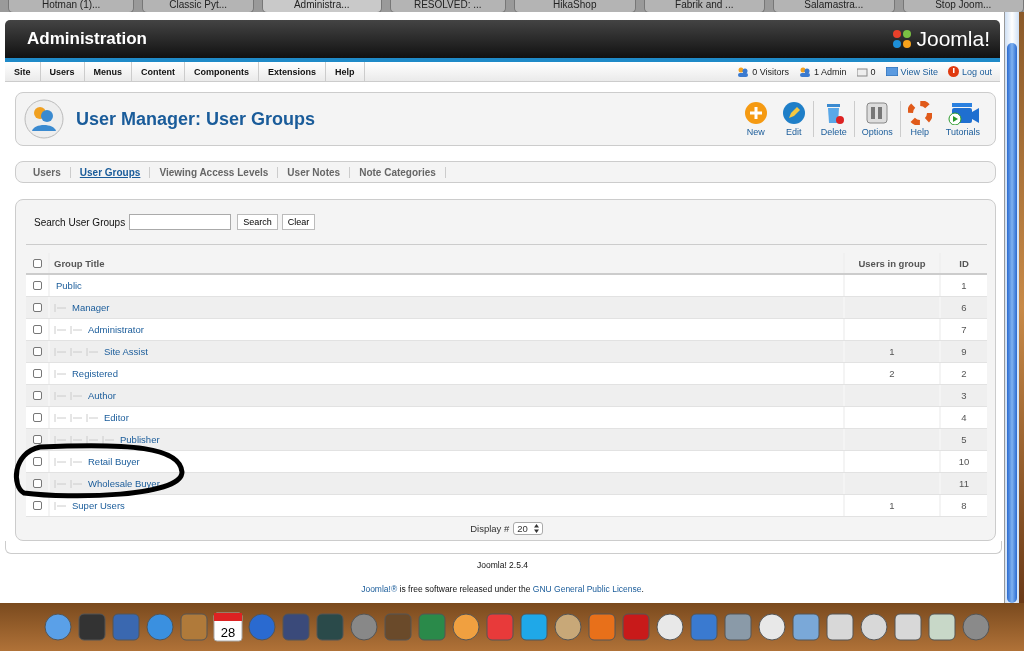 The width and height of the screenshot is (1024, 651). I want to click on pencil-icon, so click(793, 113).